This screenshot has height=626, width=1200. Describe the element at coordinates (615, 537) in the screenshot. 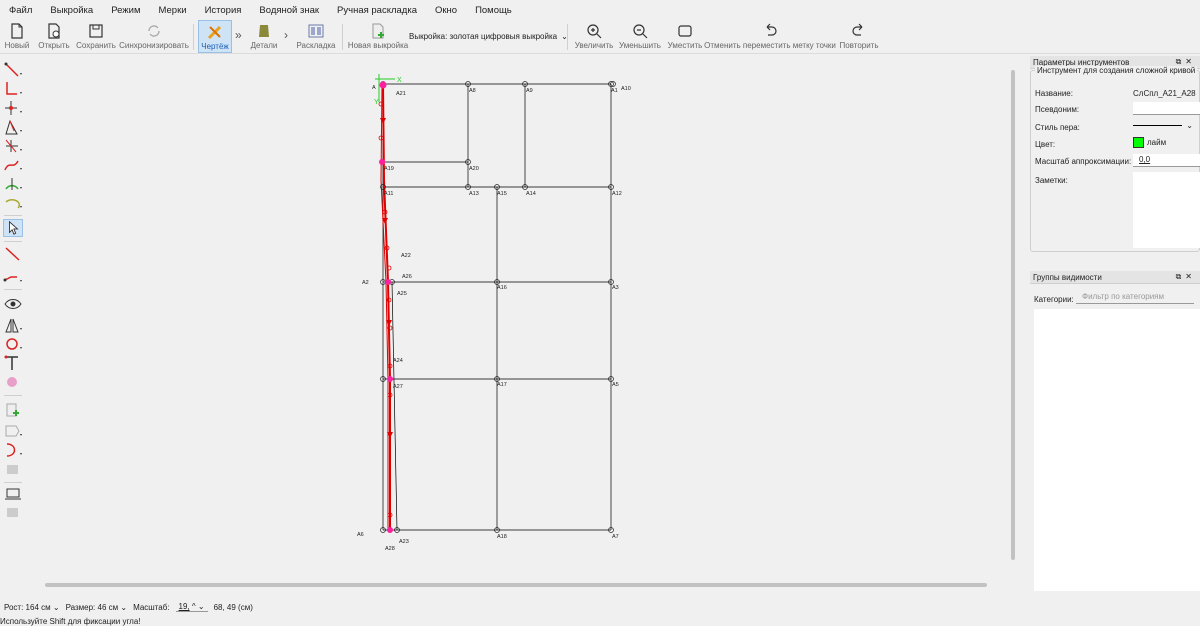

I see `point-label: А7` at that location.